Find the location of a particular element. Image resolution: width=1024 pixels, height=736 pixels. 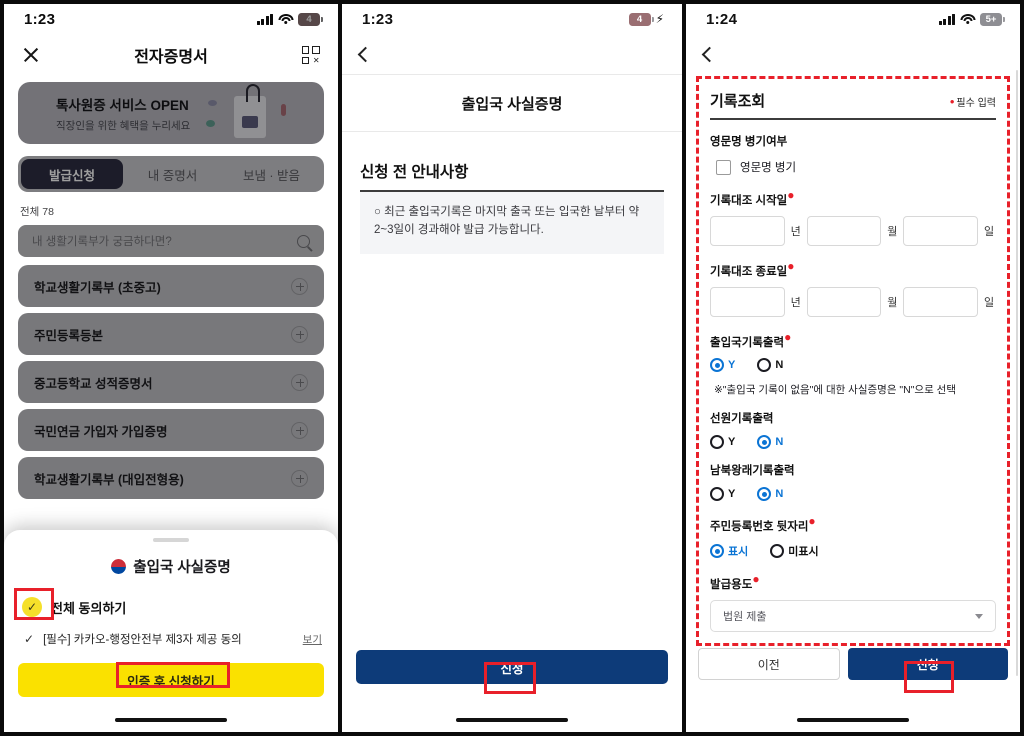

list-item: 국민연금 가입자 가입증명 is located at coordinates (171, 430).